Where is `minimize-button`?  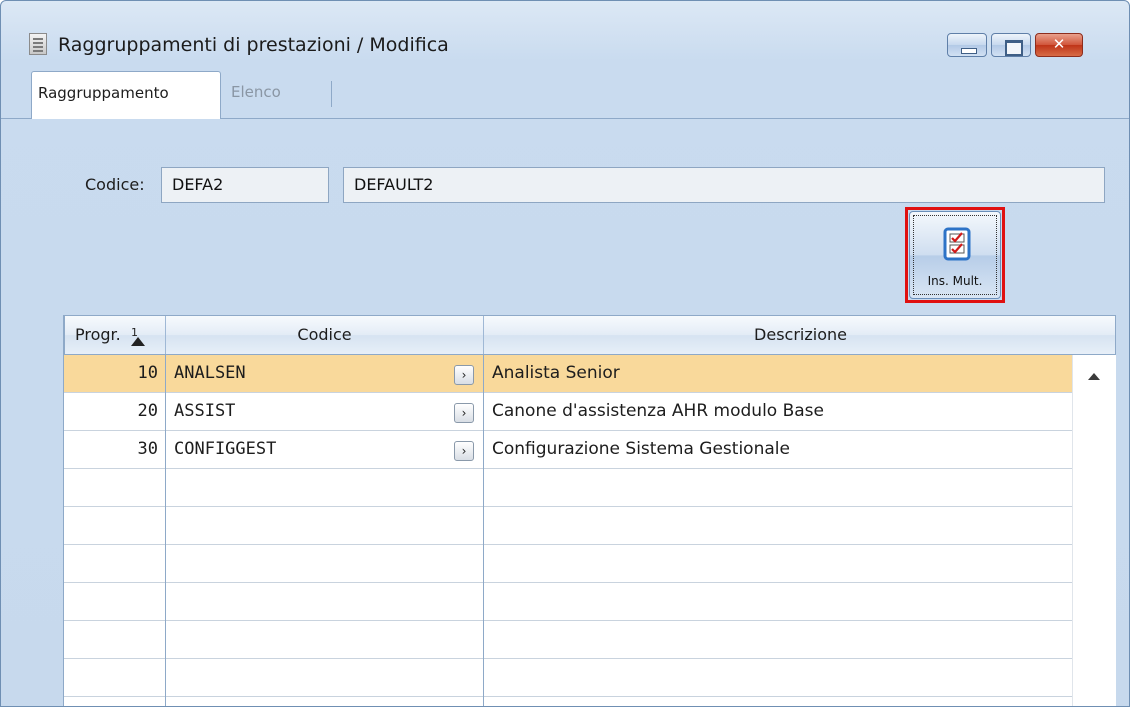 minimize-button is located at coordinates (967, 45).